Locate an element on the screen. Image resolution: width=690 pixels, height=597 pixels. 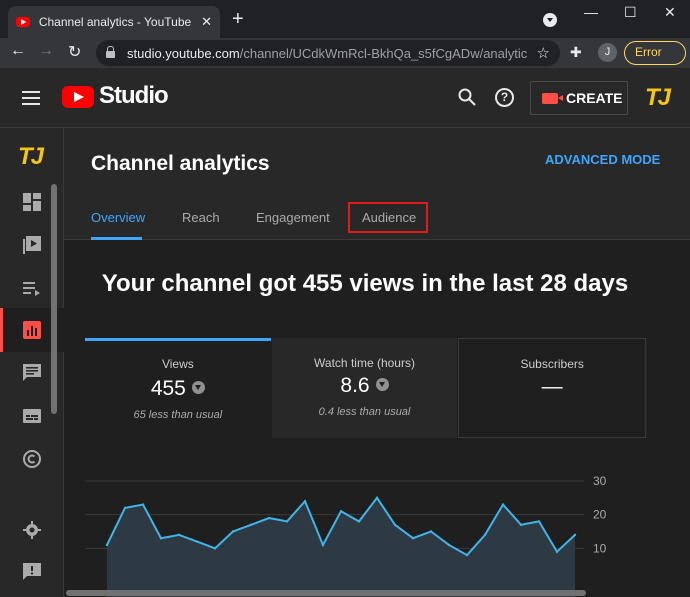
create-camera-icon is located at coordinates (552, 98).